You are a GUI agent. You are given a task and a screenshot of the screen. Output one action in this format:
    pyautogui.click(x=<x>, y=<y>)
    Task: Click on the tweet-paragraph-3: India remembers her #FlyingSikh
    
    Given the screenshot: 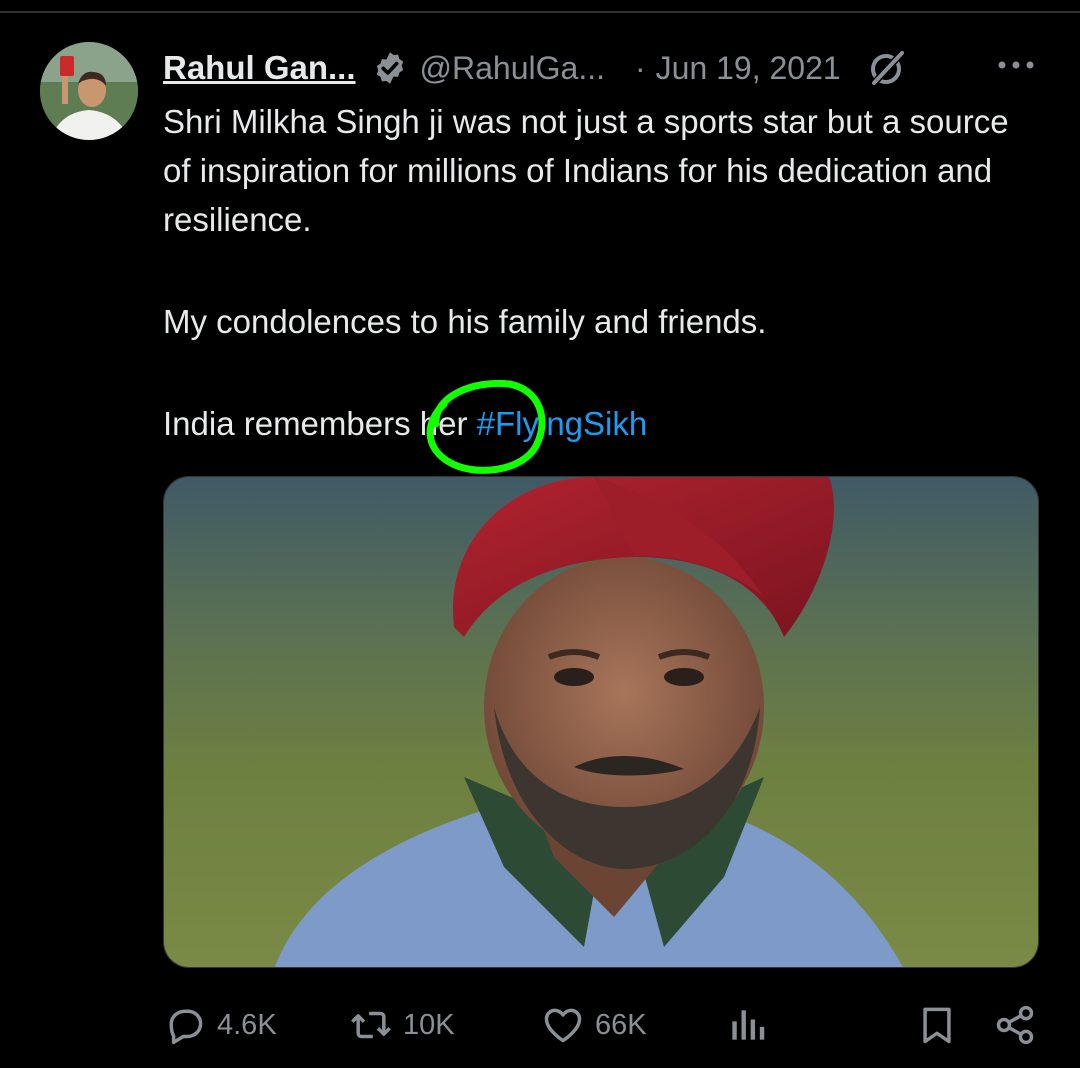 What is the action you would take?
    pyautogui.click(x=603, y=423)
    